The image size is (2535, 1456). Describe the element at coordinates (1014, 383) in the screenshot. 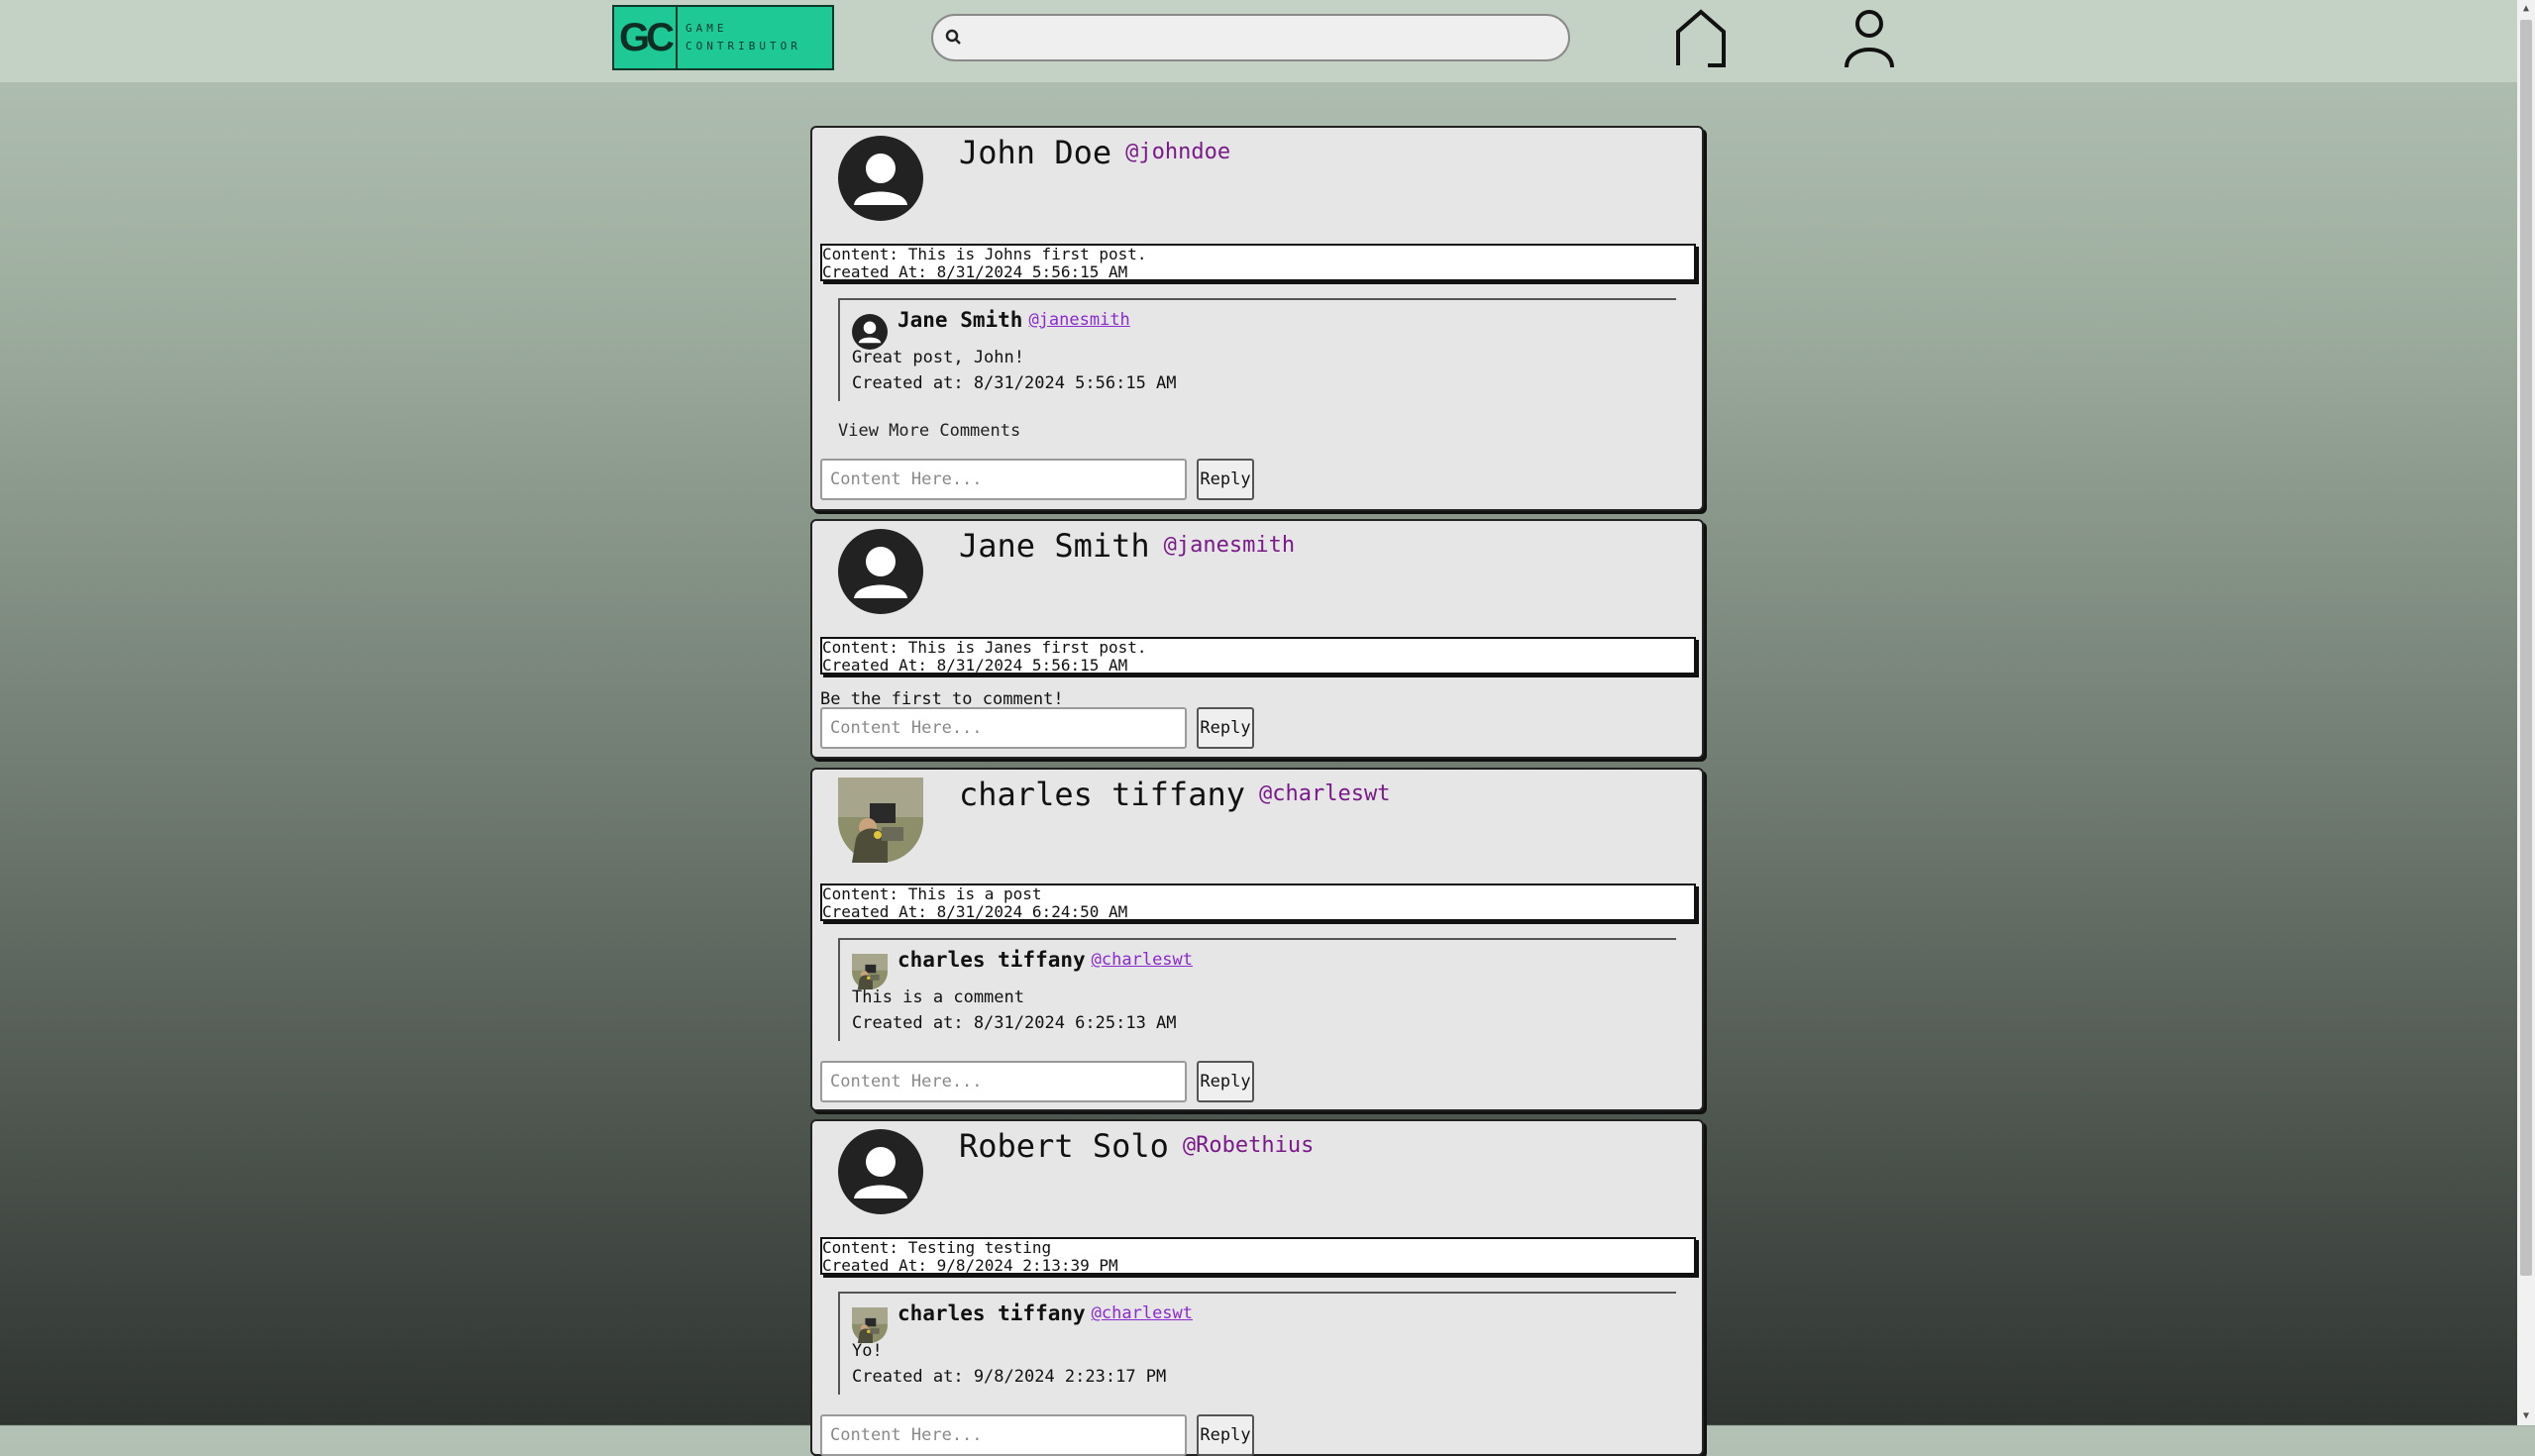

I see `comment-created-at: Created at: 8/31/2024 5:56:15 AM` at that location.